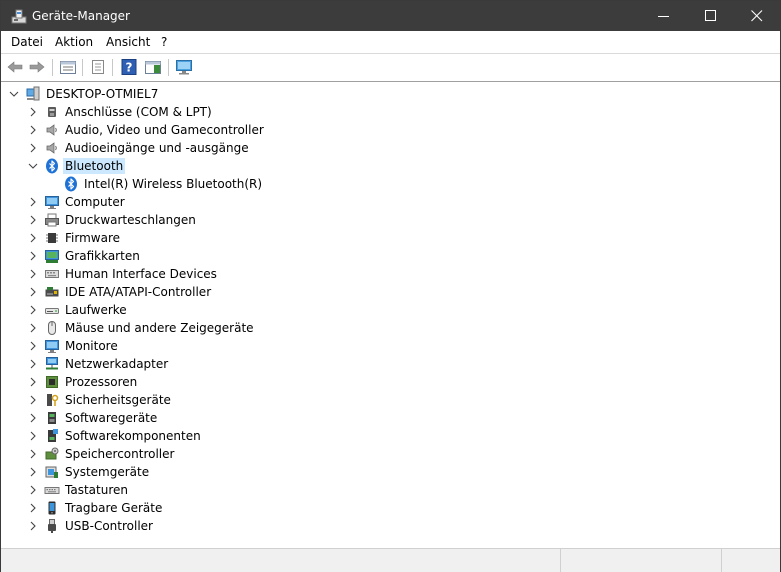 The image size is (781, 572). What do you see at coordinates (390, 16) in the screenshot?
I see `title-bar: Geräte-Manager` at bounding box center [390, 16].